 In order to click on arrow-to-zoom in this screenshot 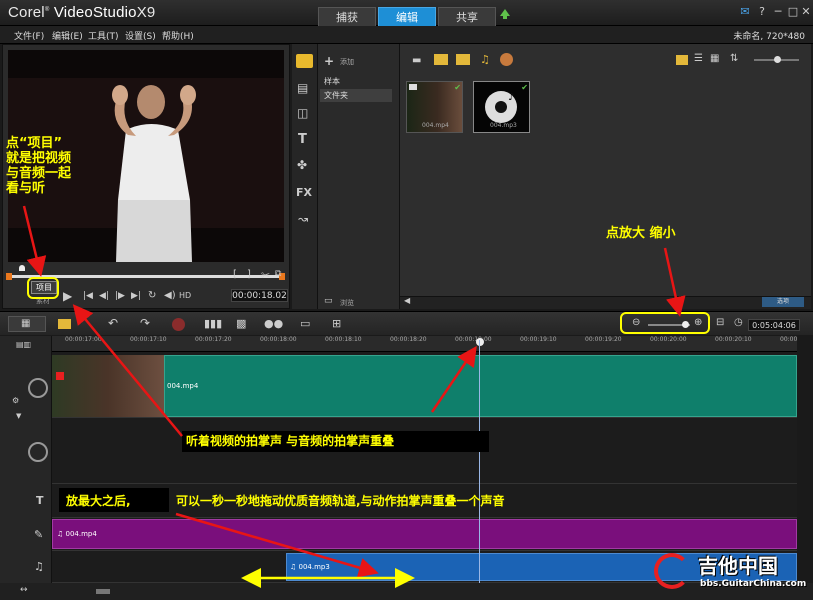, I will do `click(674, 282)`.